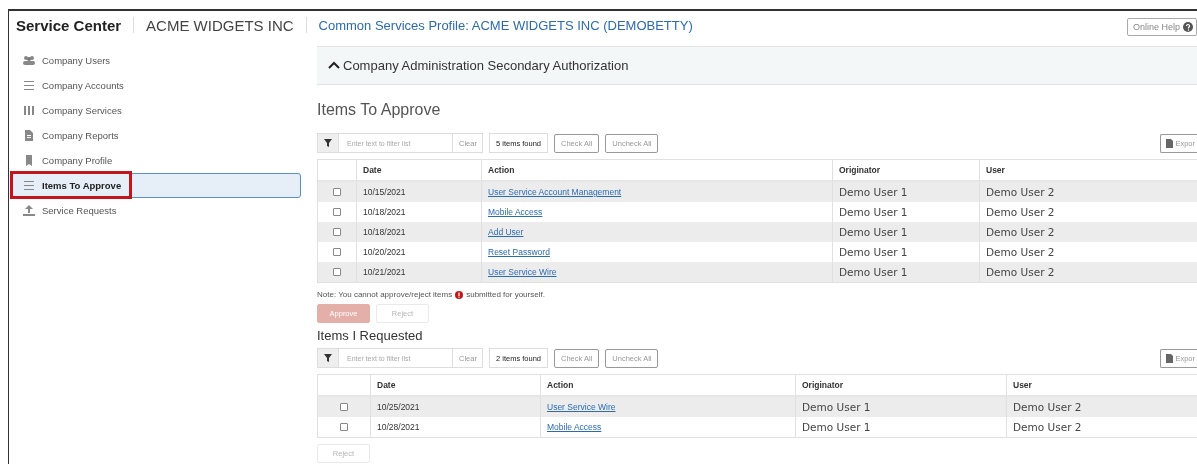  What do you see at coordinates (757, 65) in the screenshot?
I see `collapsible-panel: Company Administration Secondary Authorization` at bounding box center [757, 65].